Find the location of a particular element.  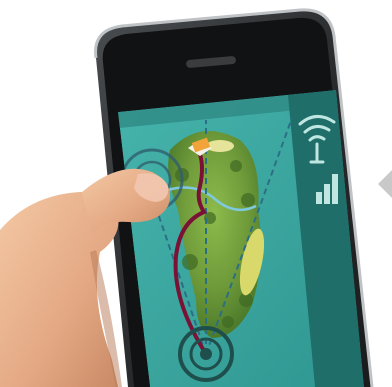

chevron-left-icon is located at coordinates (385, 184).